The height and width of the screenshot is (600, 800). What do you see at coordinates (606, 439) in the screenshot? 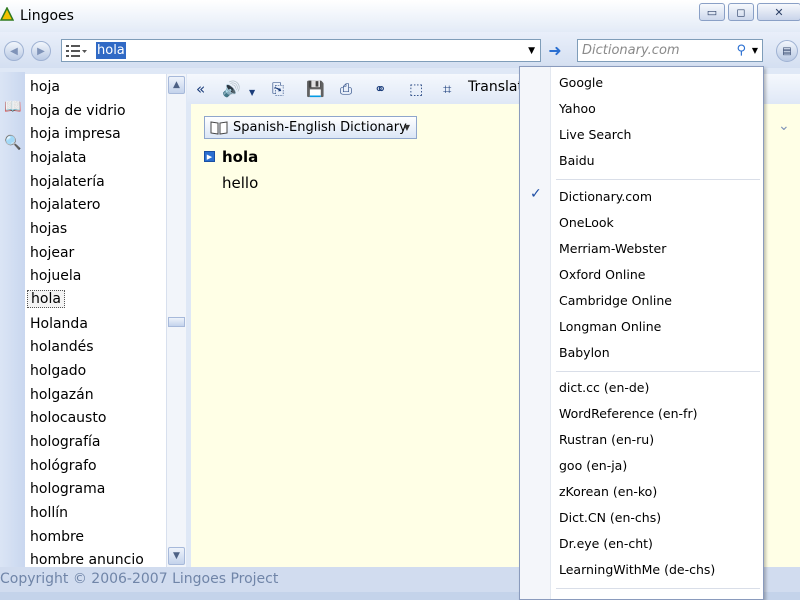
I see `menu-item-rustran: Rustran (en-ru)` at bounding box center [606, 439].